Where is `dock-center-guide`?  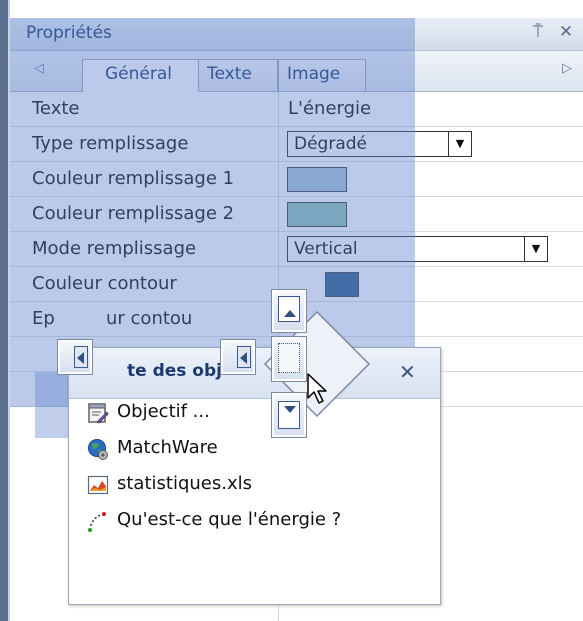
dock-center-guide is located at coordinates (289, 359).